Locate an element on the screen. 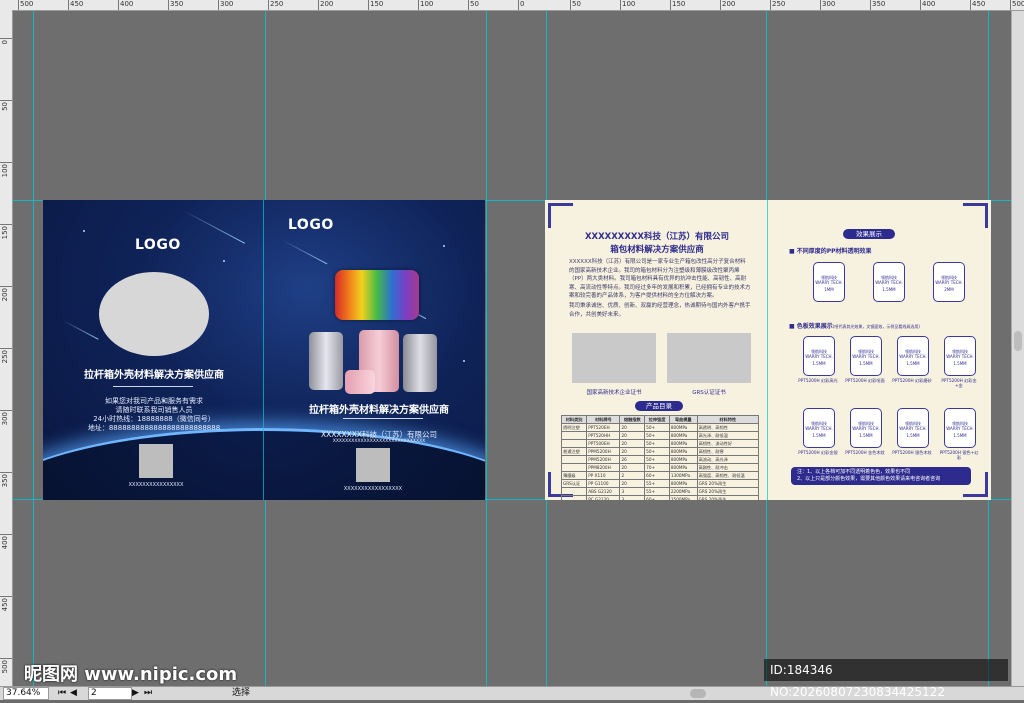 Image resolution: width=1024 pixels, height=703 pixels. first-page-icon: ⏮ is located at coordinates (62, 693).